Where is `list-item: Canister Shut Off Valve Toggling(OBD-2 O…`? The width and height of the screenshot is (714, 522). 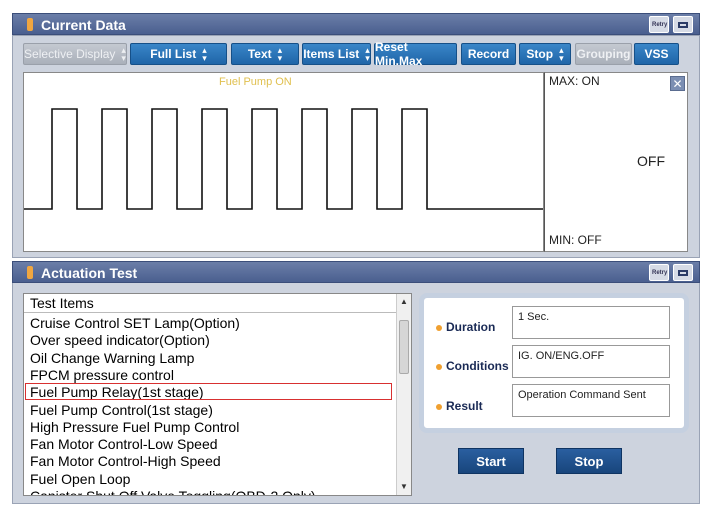 list-item: Canister Shut Off Valve Toggling(OBD-2 O… is located at coordinates (173, 491).